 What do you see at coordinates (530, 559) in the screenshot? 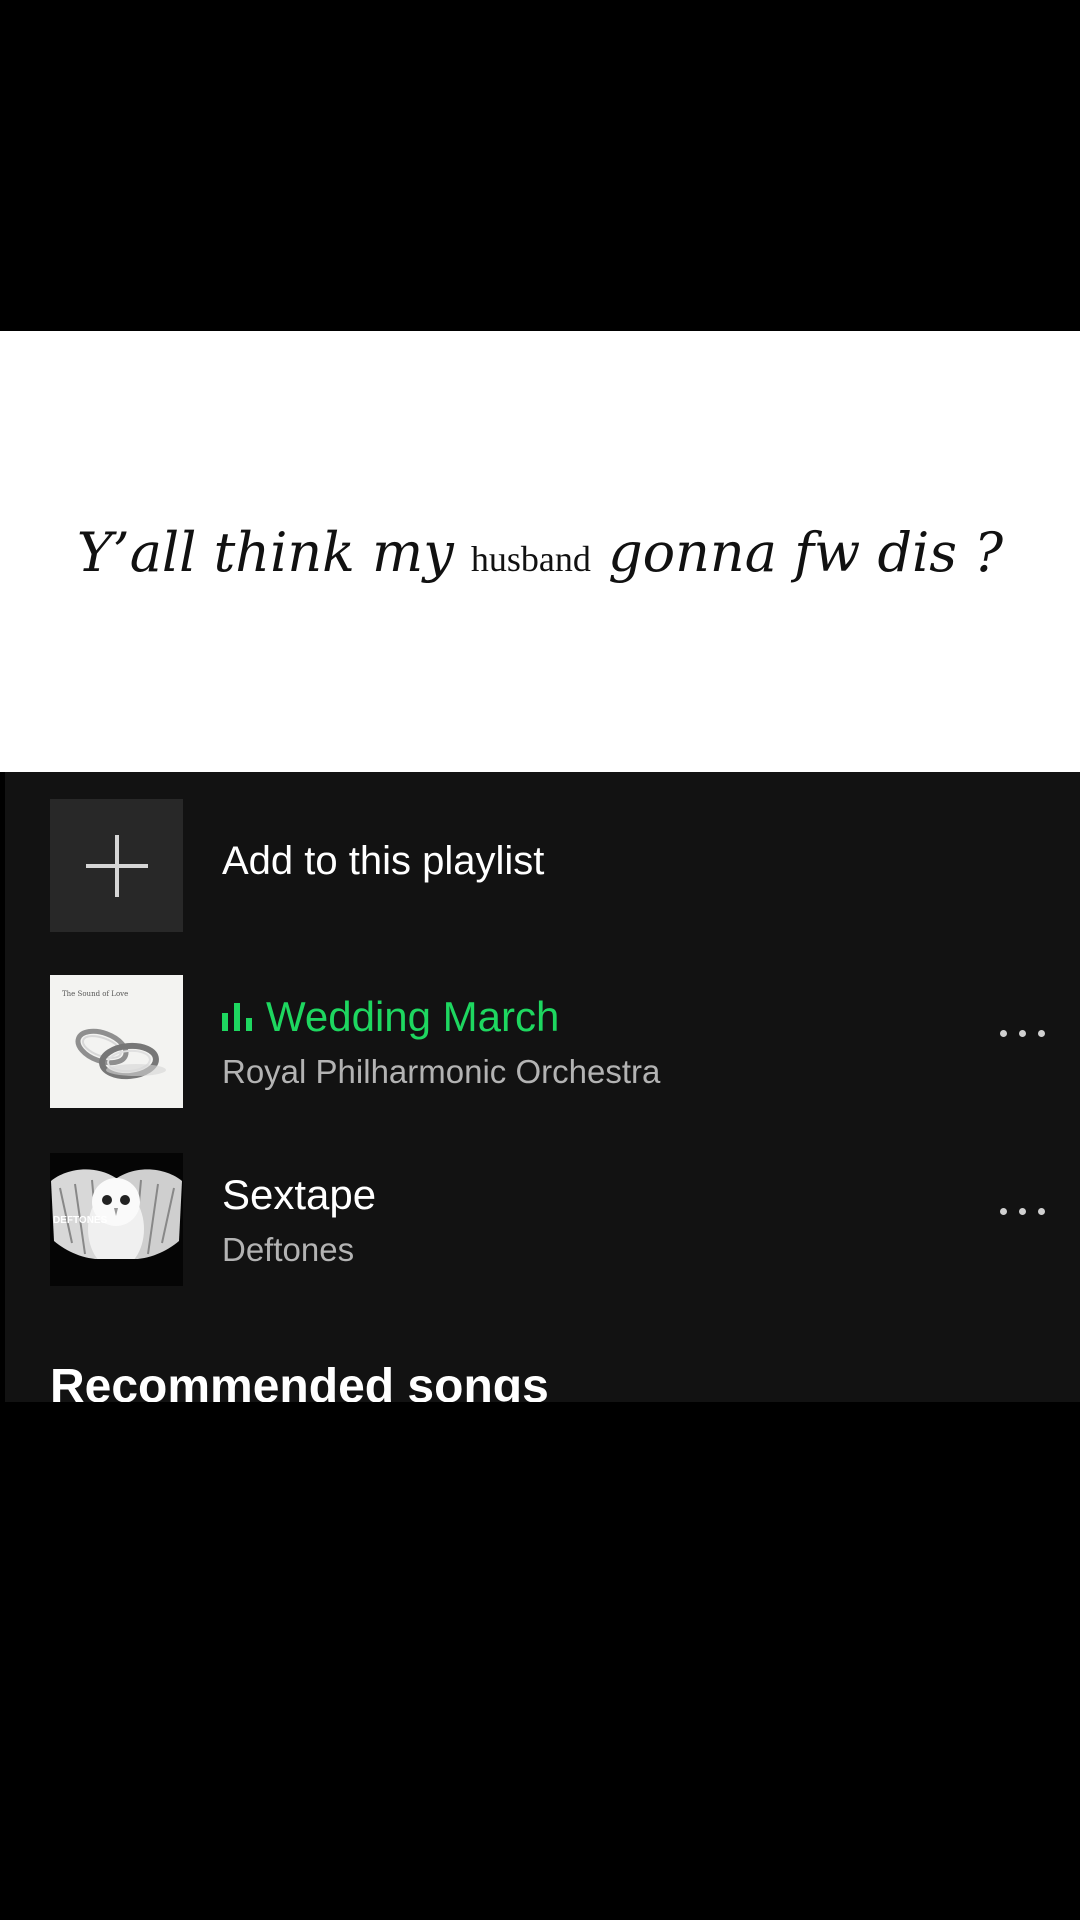
I see `caption-part-2: husband` at bounding box center [530, 559].